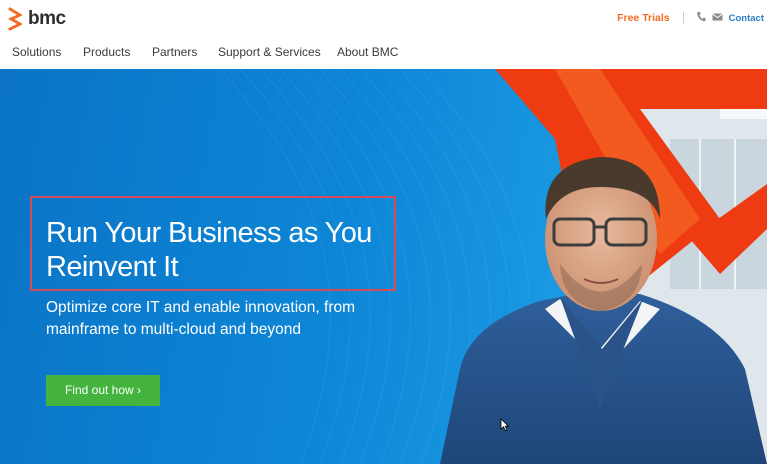 This screenshot has width=767, height=464. What do you see at coordinates (15, 19) in the screenshot?
I see `bmc-logo-icon` at bounding box center [15, 19].